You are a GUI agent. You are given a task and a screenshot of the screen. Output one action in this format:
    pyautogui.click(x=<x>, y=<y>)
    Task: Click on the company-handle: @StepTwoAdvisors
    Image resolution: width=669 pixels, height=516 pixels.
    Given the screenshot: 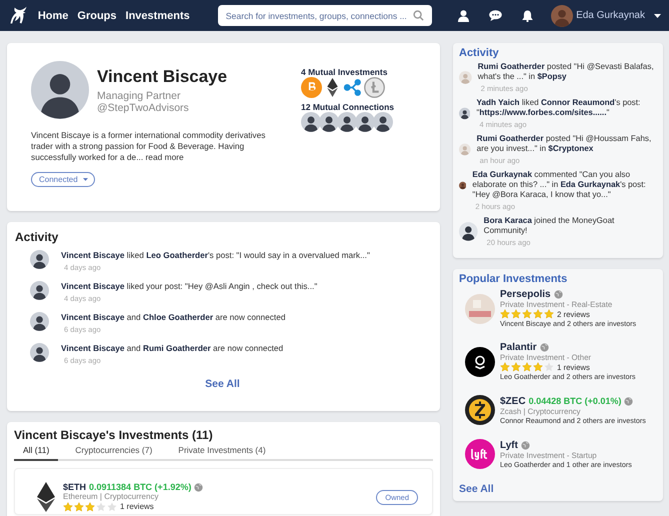 What is the action you would take?
    pyautogui.click(x=143, y=108)
    